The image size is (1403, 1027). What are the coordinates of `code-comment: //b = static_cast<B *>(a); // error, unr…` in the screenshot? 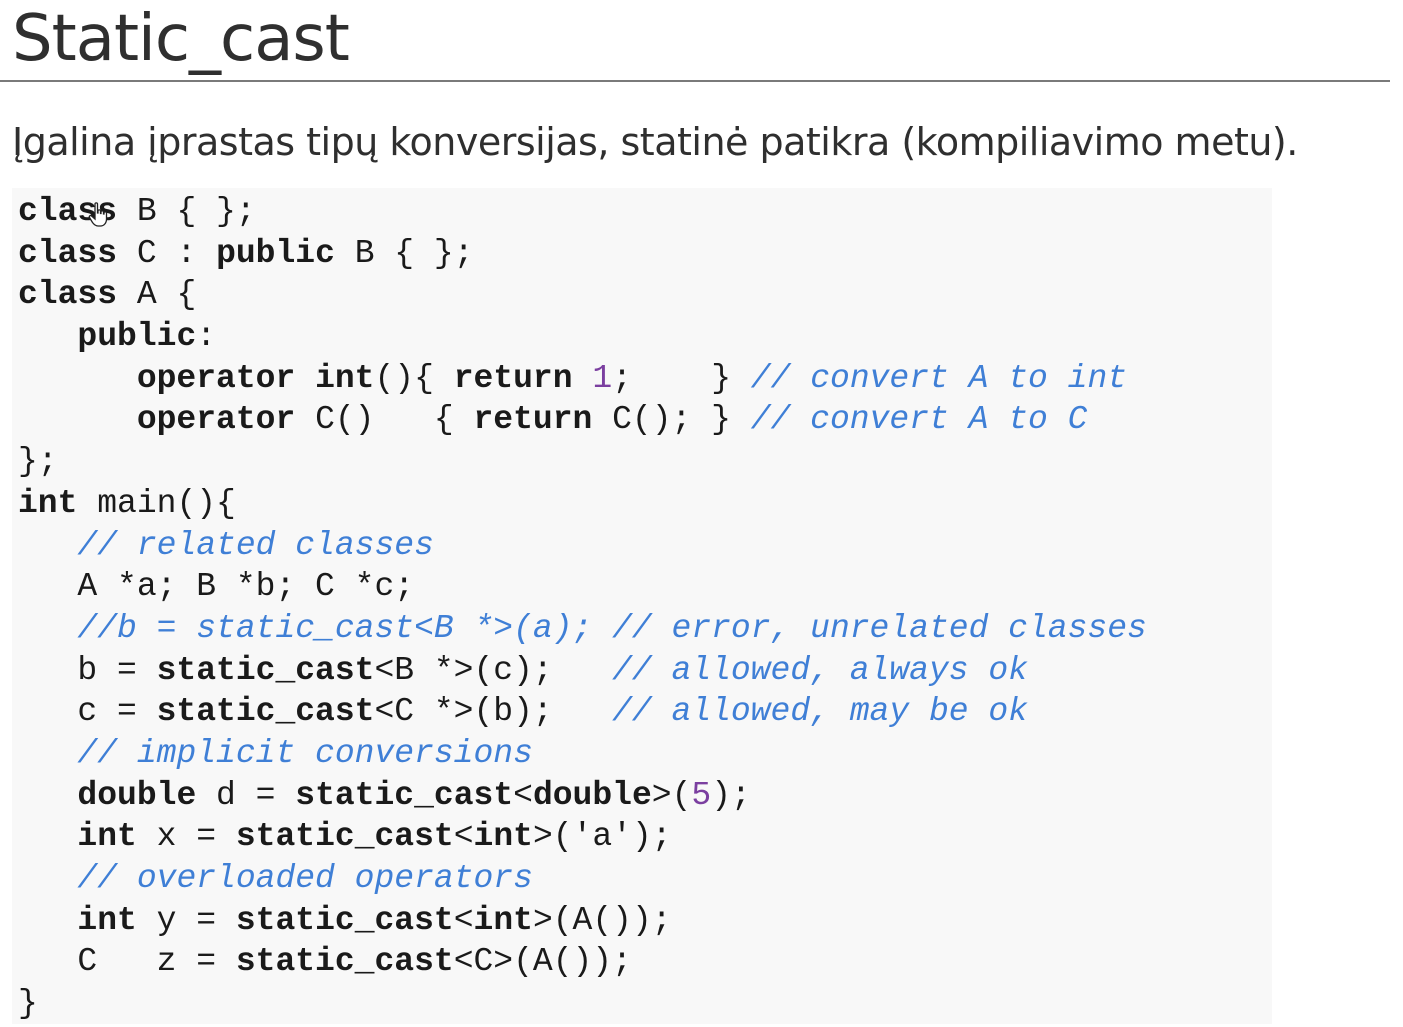 It's located at (612, 628).